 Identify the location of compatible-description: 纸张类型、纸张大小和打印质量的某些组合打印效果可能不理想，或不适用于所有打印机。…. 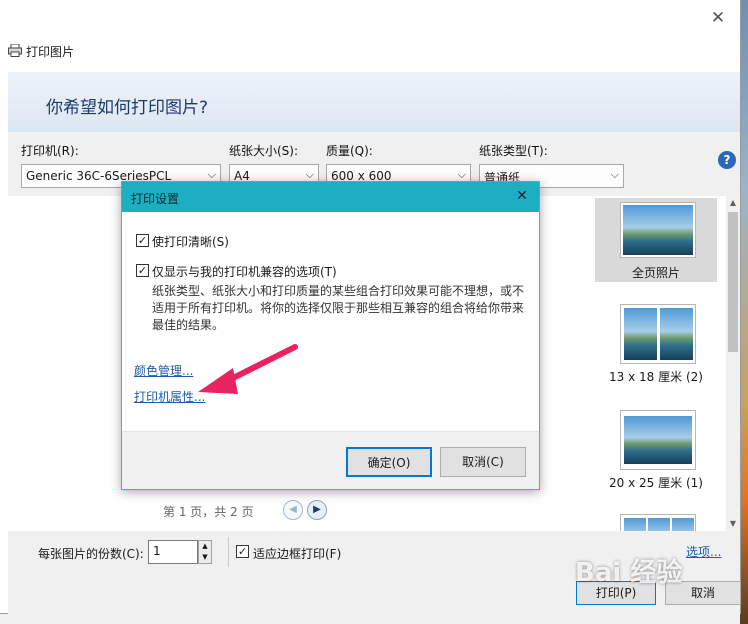
(338, 308).